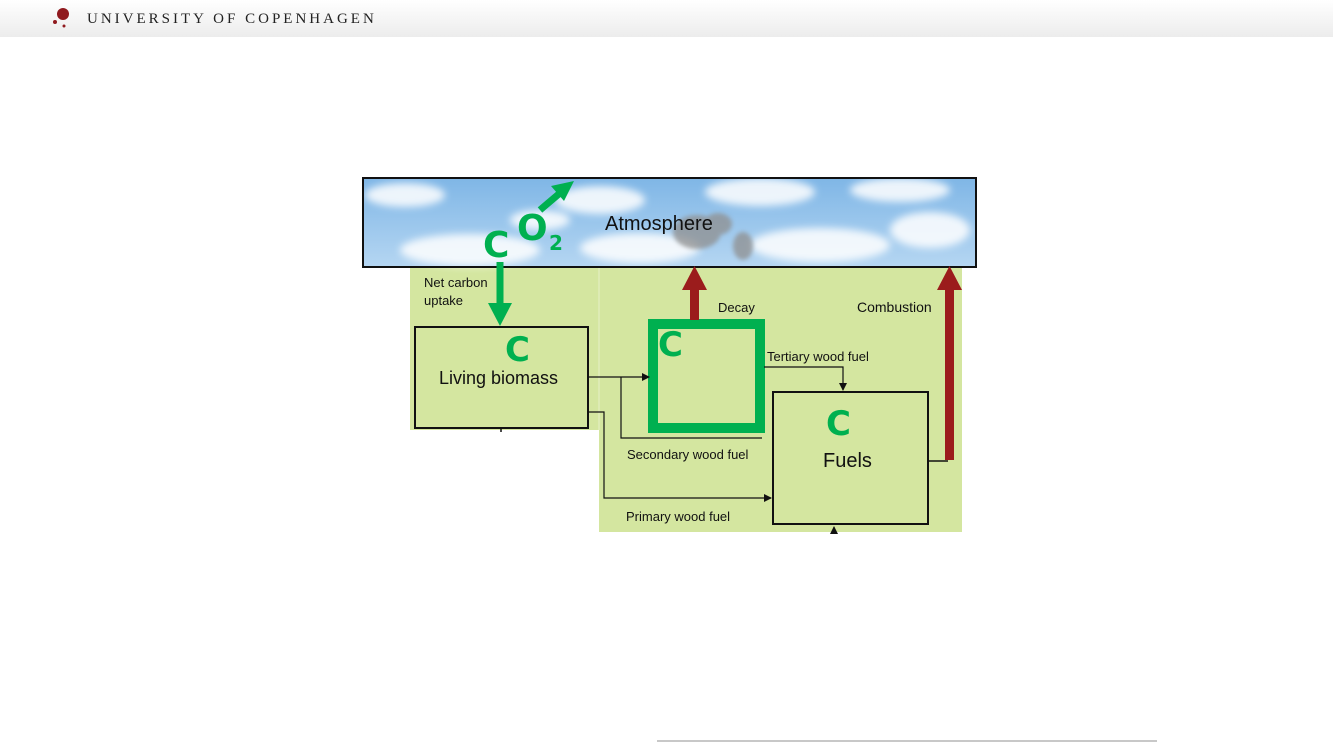 This screenshot has height=750, width=1333. Describe the element at coordinates (736, 307) in the screenshot. I see `decay-label: Decay` at that location.